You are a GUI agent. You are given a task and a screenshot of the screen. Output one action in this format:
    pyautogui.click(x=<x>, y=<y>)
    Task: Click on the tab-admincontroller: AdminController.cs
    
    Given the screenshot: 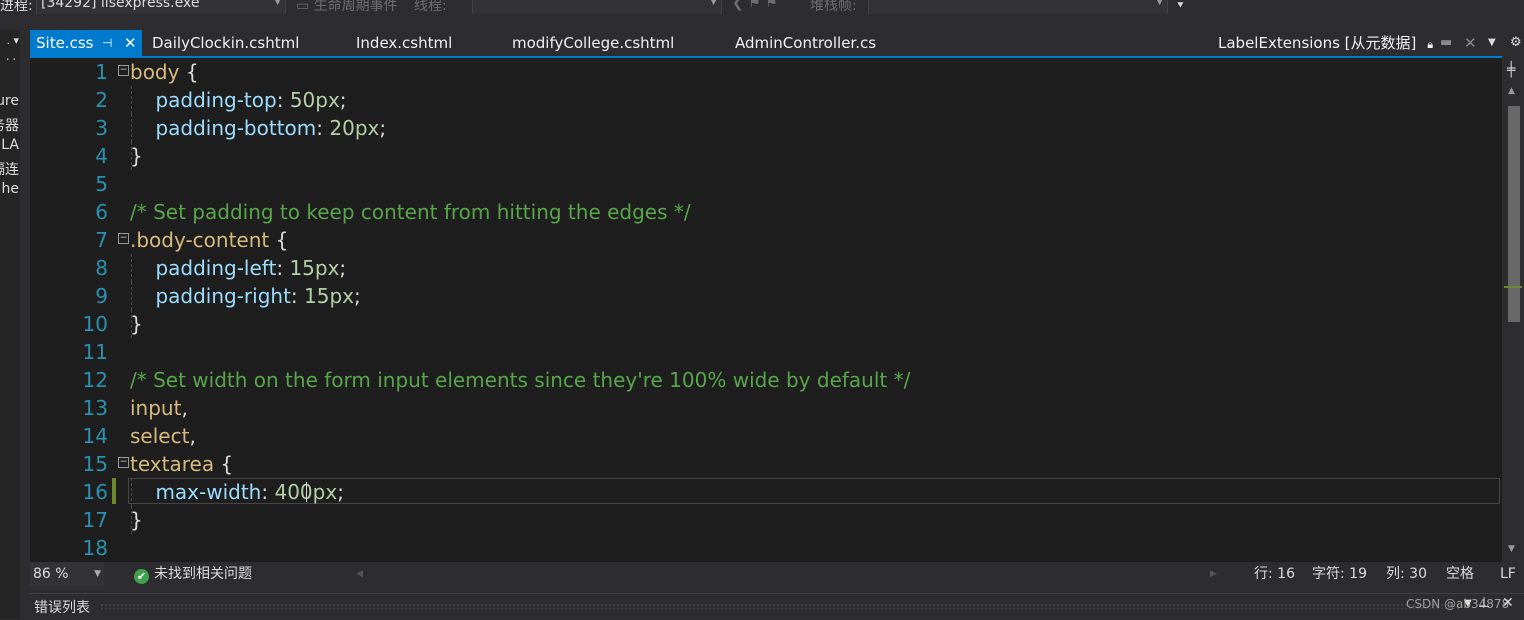 What is the action you would take?
    pyautogui.click(x=805, y=43)
    